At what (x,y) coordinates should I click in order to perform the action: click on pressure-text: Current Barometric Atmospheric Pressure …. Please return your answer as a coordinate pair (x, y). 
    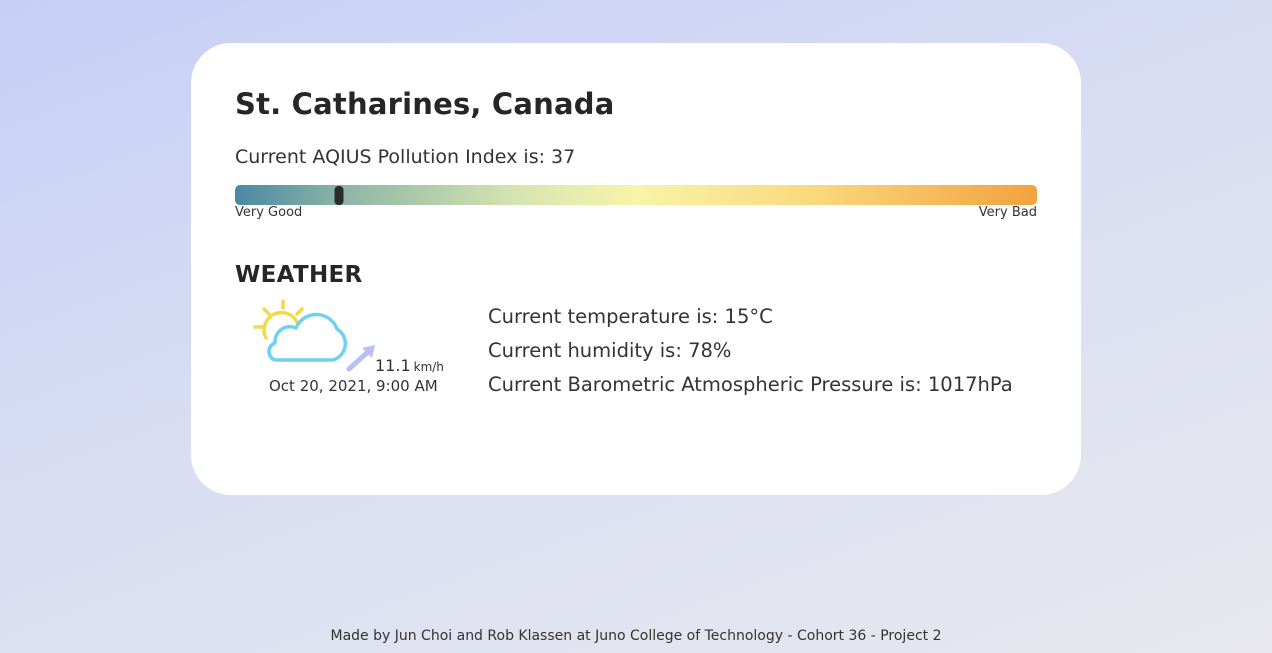
    Looking at the image, I should click on (750, 384).